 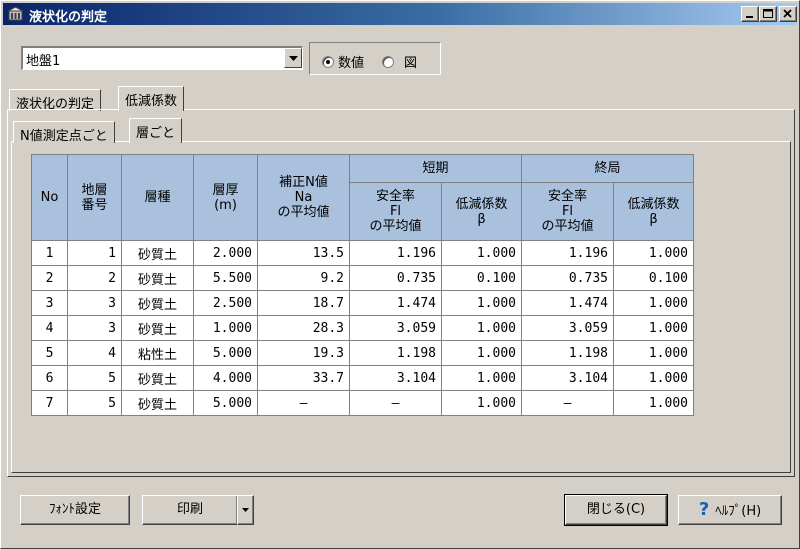 I want to click on table-row: 6 5 砂質土 4.000 33.7 3.104 1.000 3.104 1.000, so click(x=362, y=378).